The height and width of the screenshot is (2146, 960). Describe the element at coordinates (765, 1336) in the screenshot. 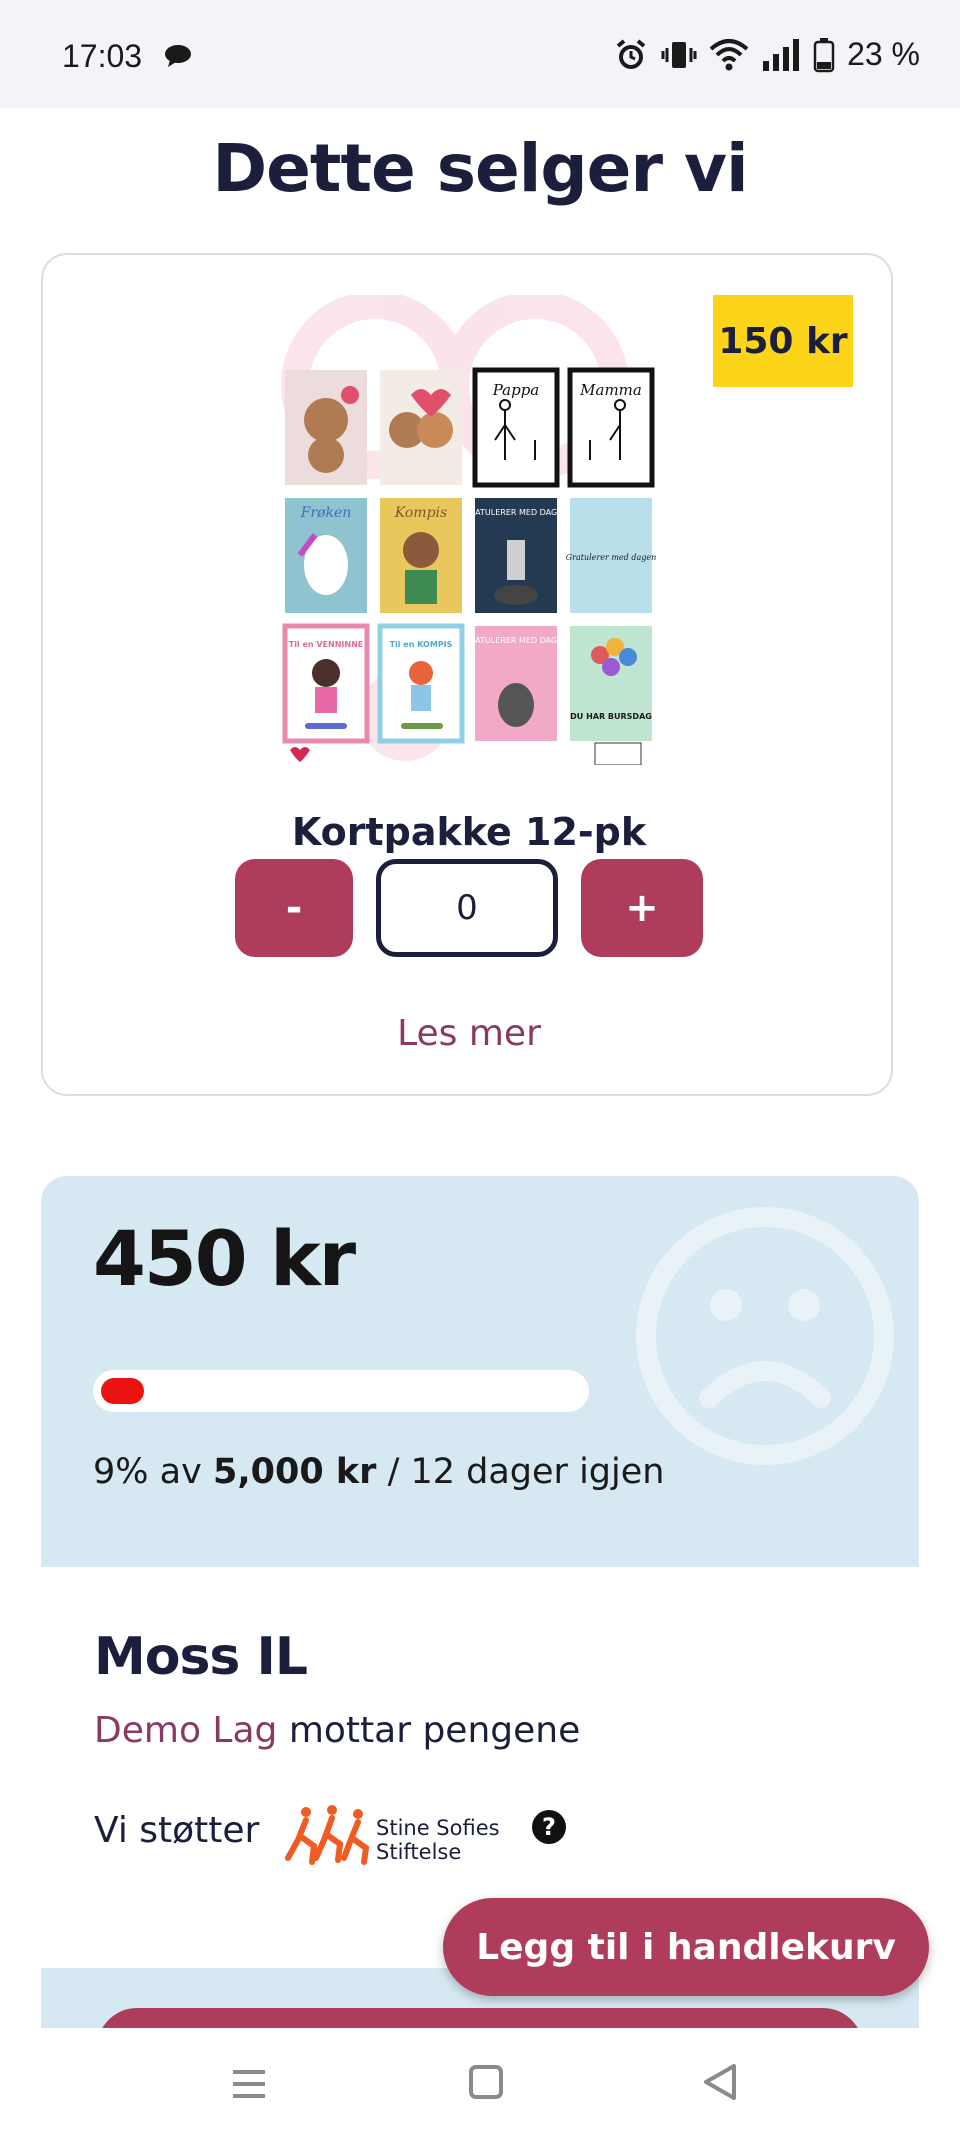

I see `sad-face-icon` at that location.